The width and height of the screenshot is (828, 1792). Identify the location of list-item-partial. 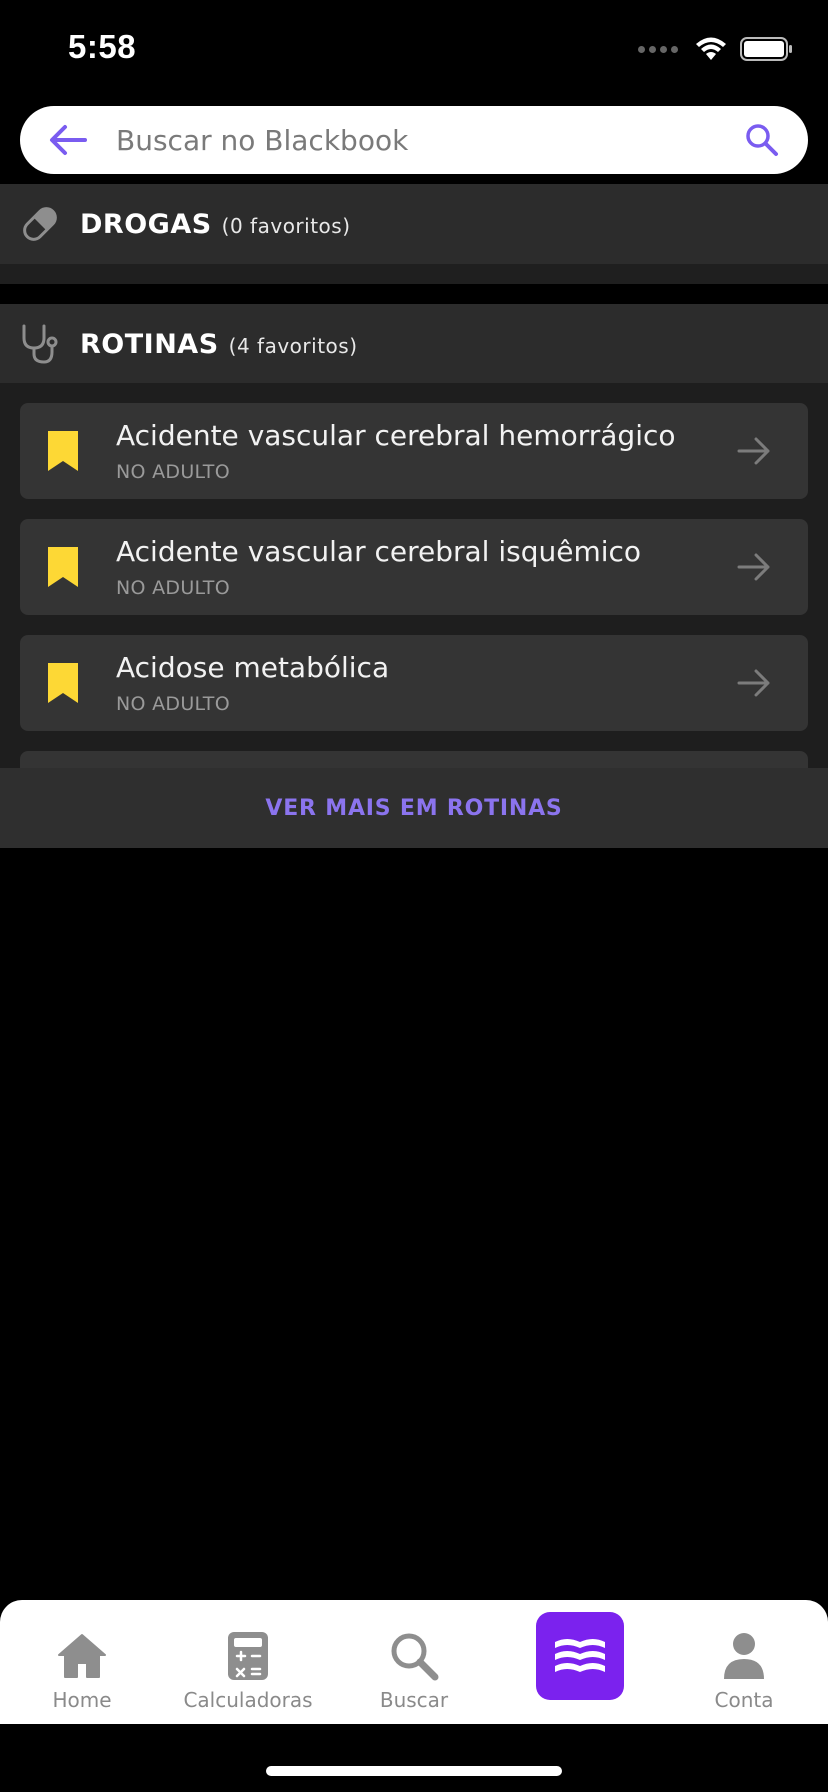
(414, 759).